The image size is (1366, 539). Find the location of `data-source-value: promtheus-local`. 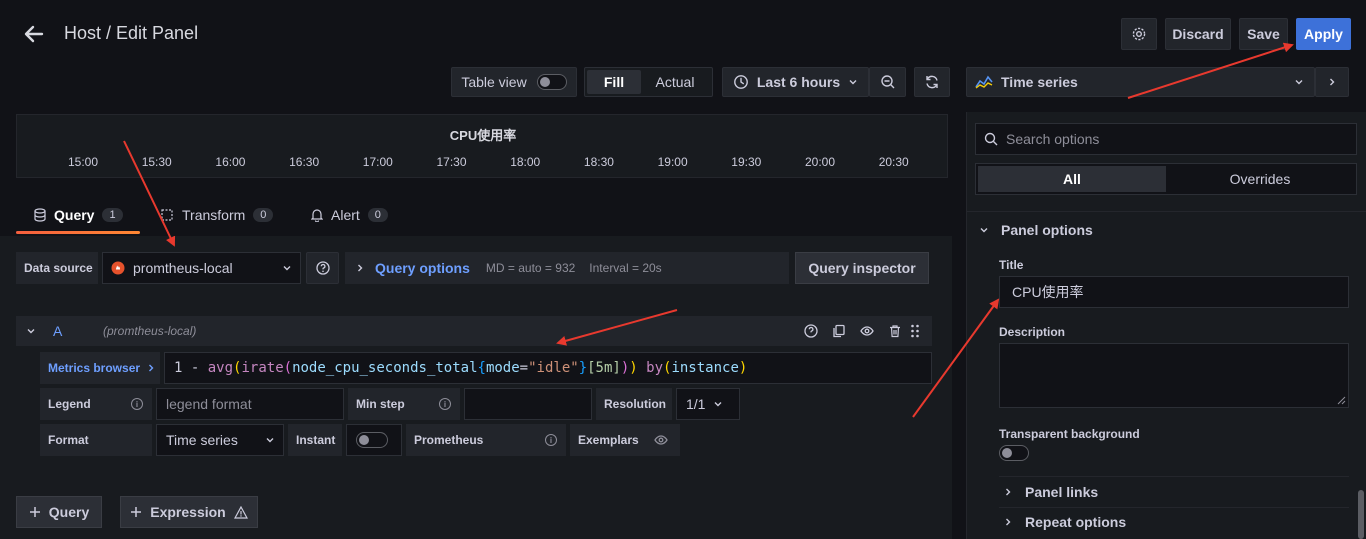

data-source-value: promtheus-local is located at coordinates (183, 268).